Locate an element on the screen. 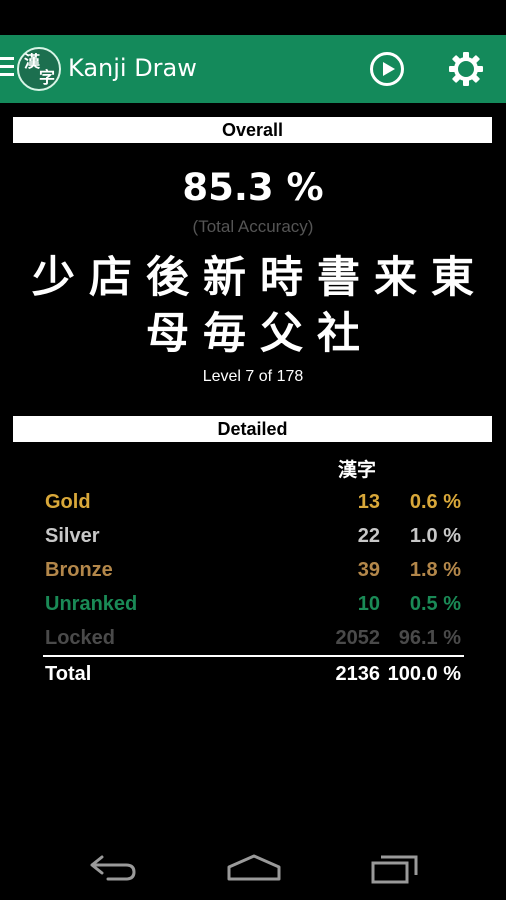  menu-icon is located at coordinates (7, 68).